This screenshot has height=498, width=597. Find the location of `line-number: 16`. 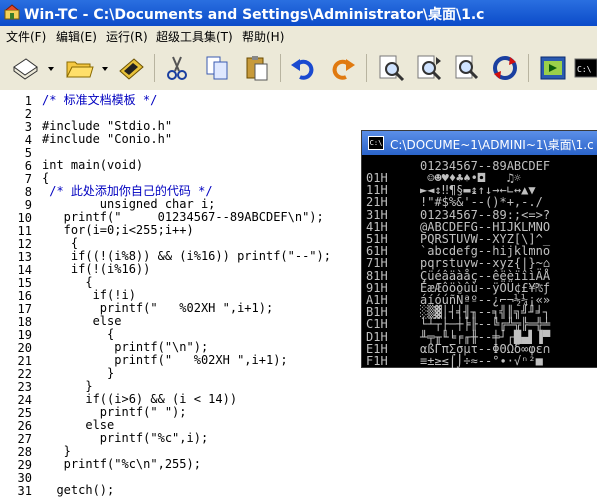

line-number: 16 is located at coordinates (24, 296).